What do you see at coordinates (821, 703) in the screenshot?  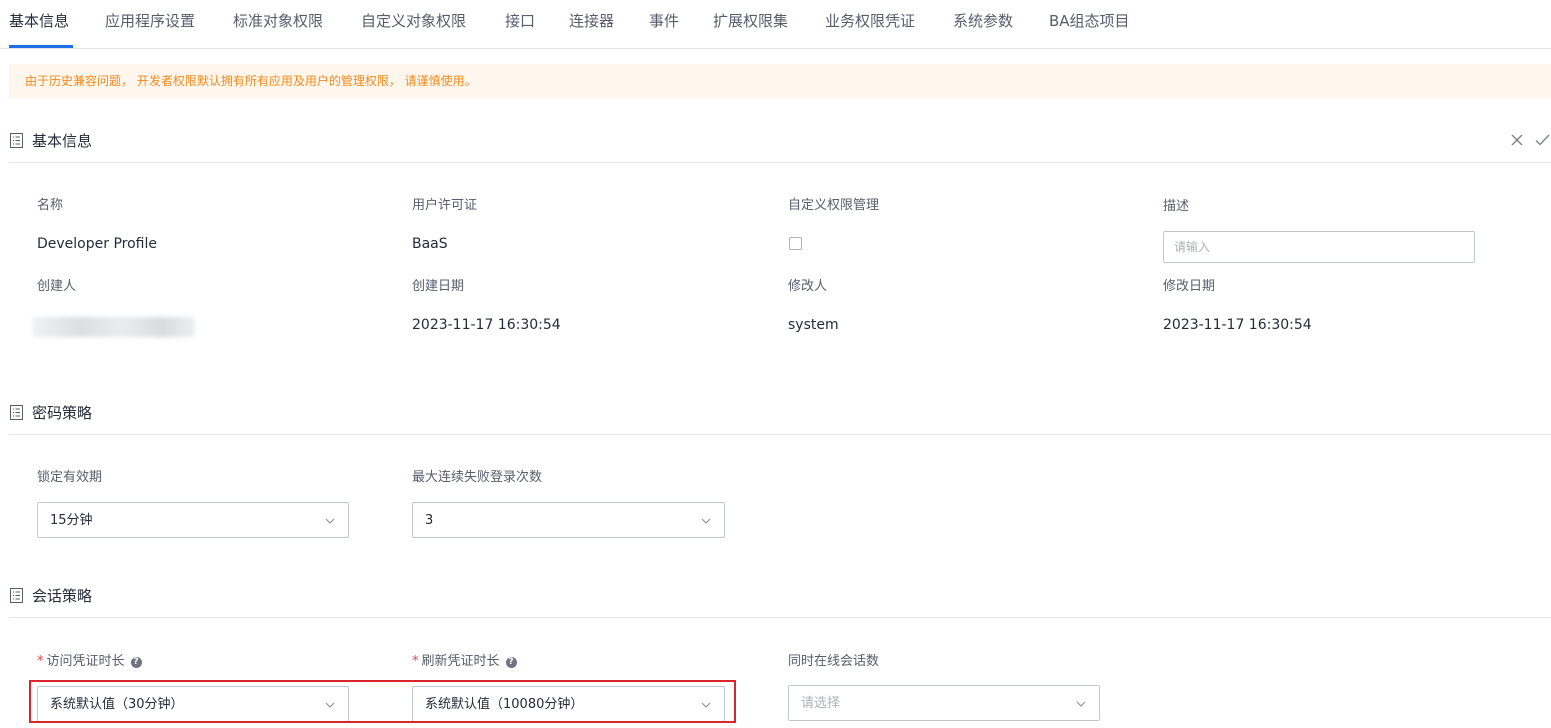 I see `concurrent-sessions-placeholder: 请选择` at bounding box center [821, 703].